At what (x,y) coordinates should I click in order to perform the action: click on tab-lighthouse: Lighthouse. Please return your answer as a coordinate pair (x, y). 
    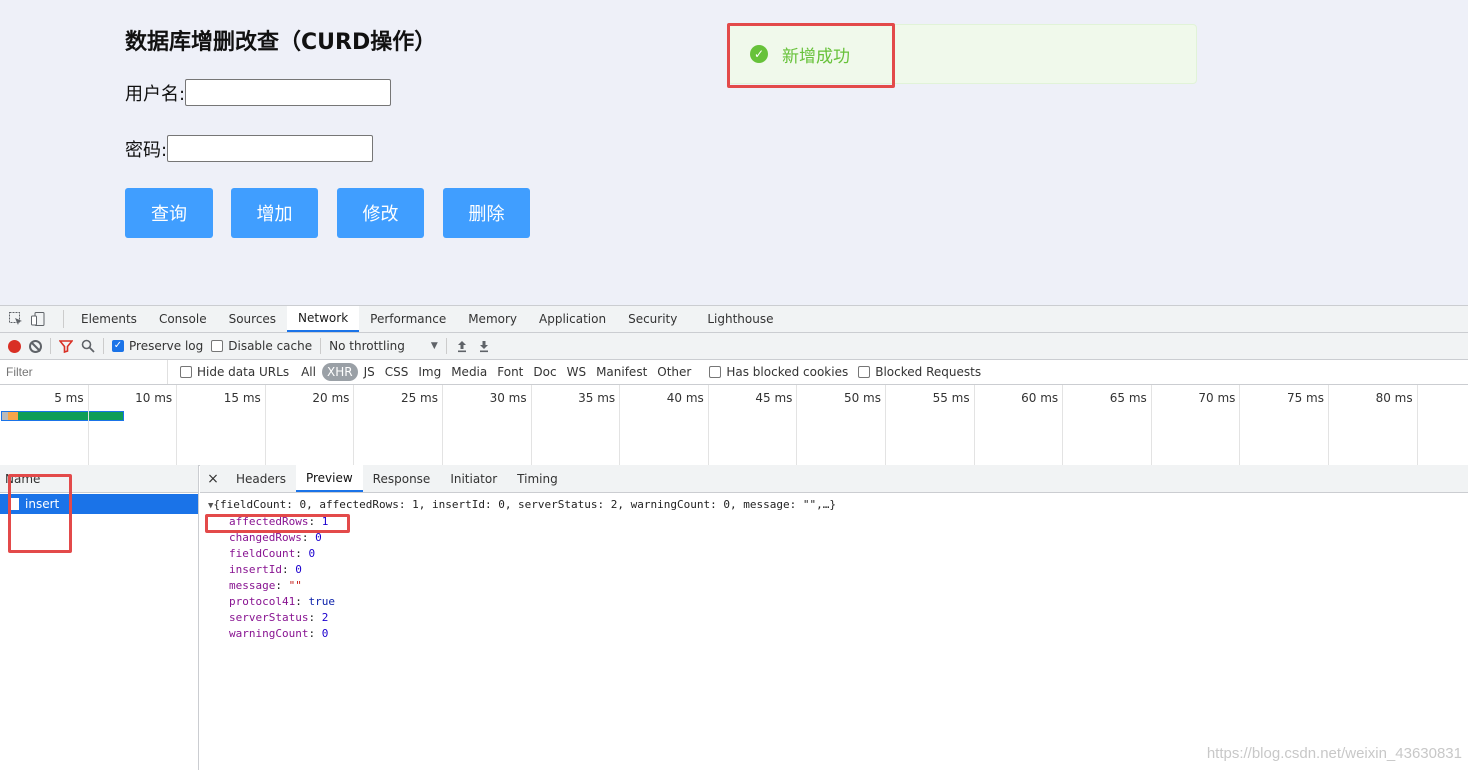
    Looking at the image, I should click on (740, 319).